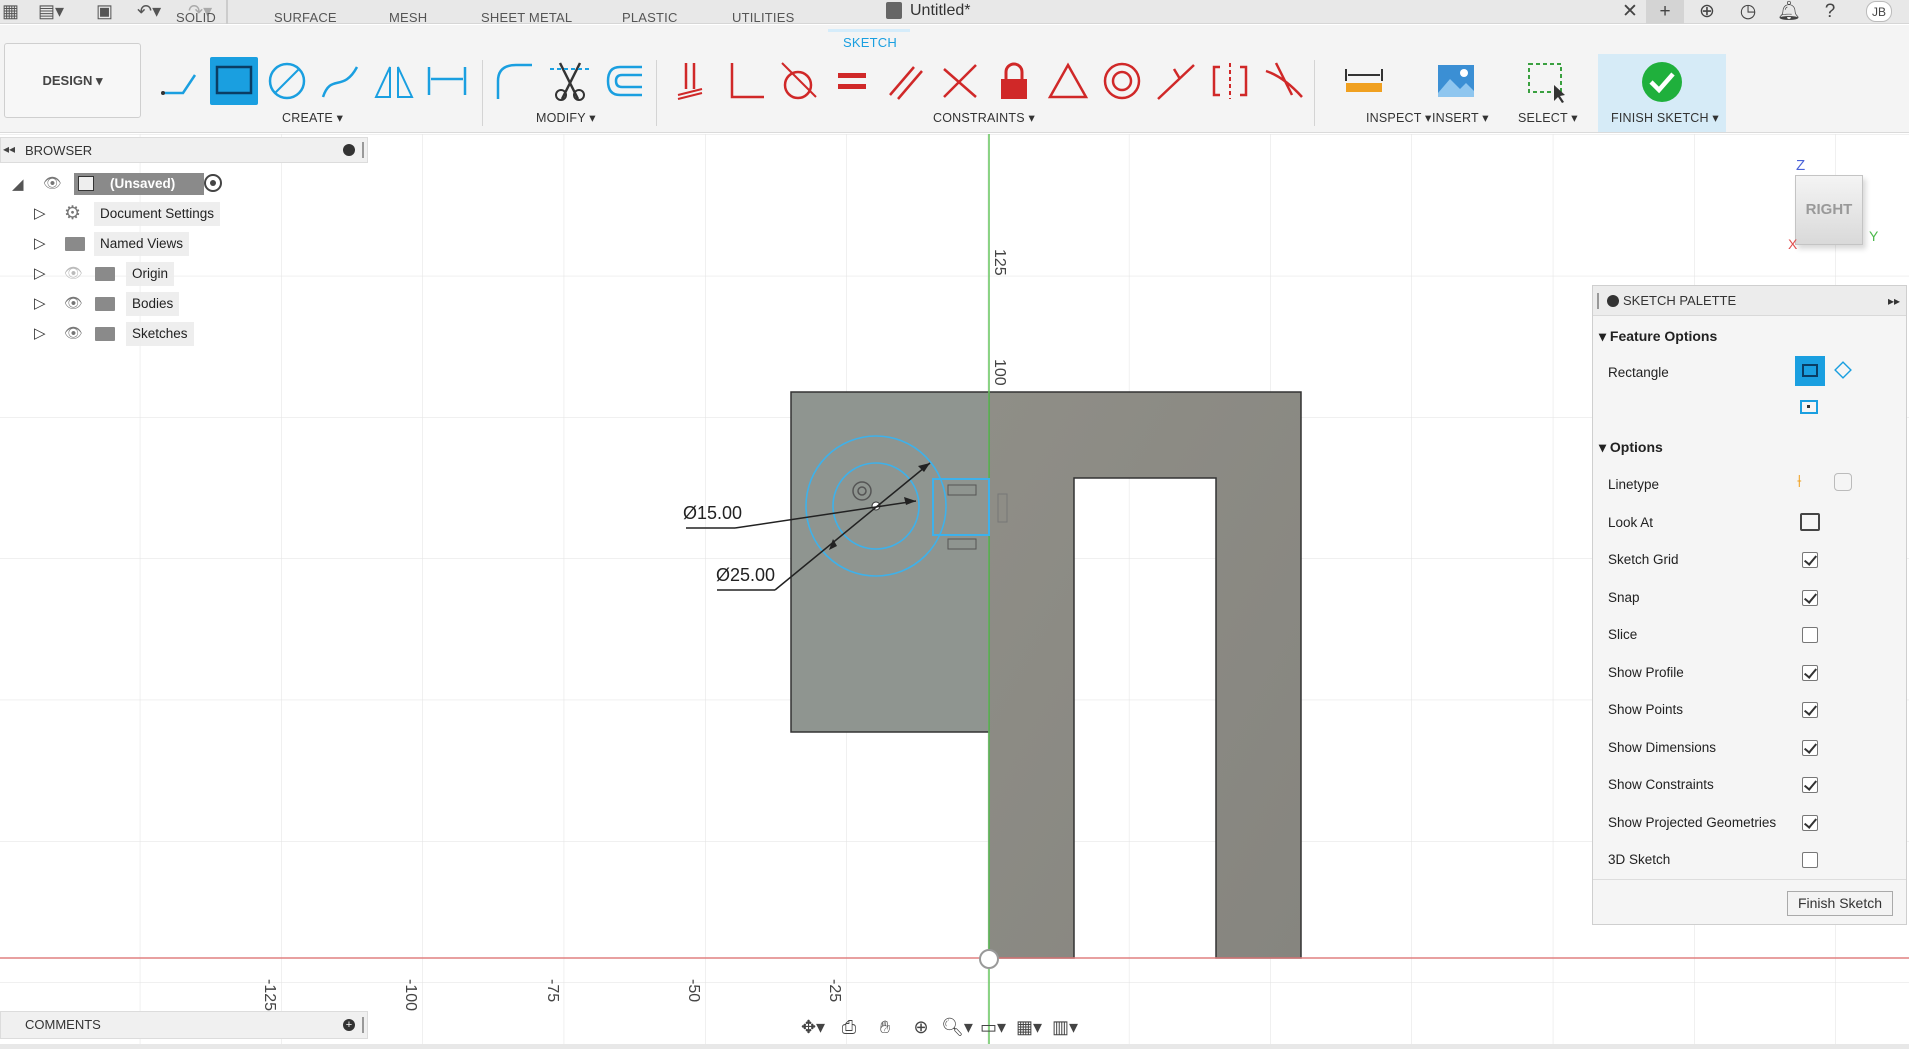 The height and width of the screenshot is (1049, 1909). I want to click on add-comment-icon: +, so click(349, 1025).